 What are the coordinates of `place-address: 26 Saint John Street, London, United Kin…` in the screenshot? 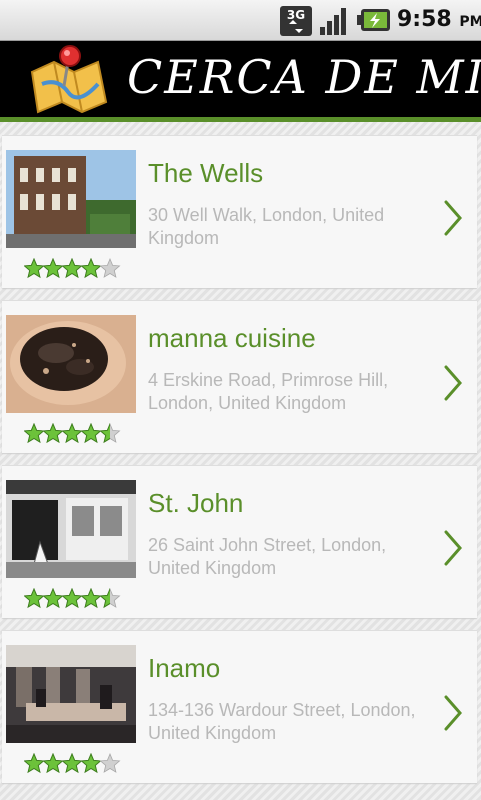 It's located at (267, 556).